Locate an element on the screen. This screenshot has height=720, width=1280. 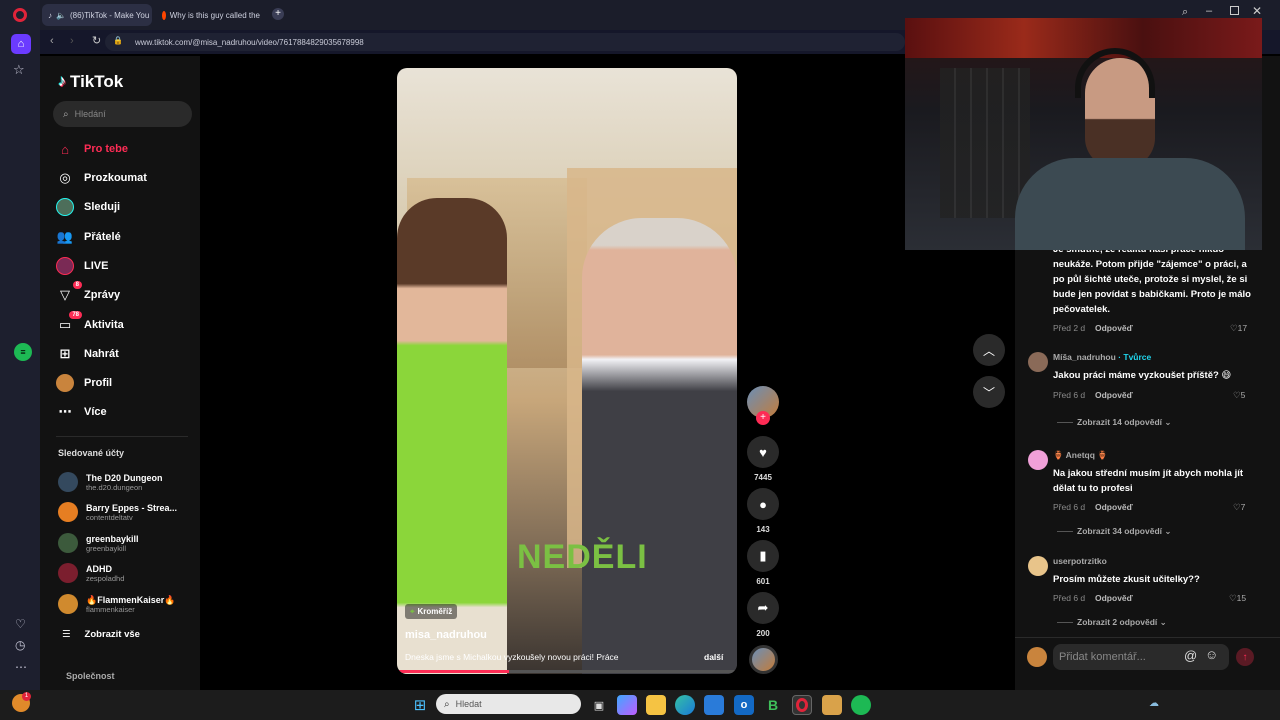
emoji-icon: ☺ is located at coordinates (1211, 654).